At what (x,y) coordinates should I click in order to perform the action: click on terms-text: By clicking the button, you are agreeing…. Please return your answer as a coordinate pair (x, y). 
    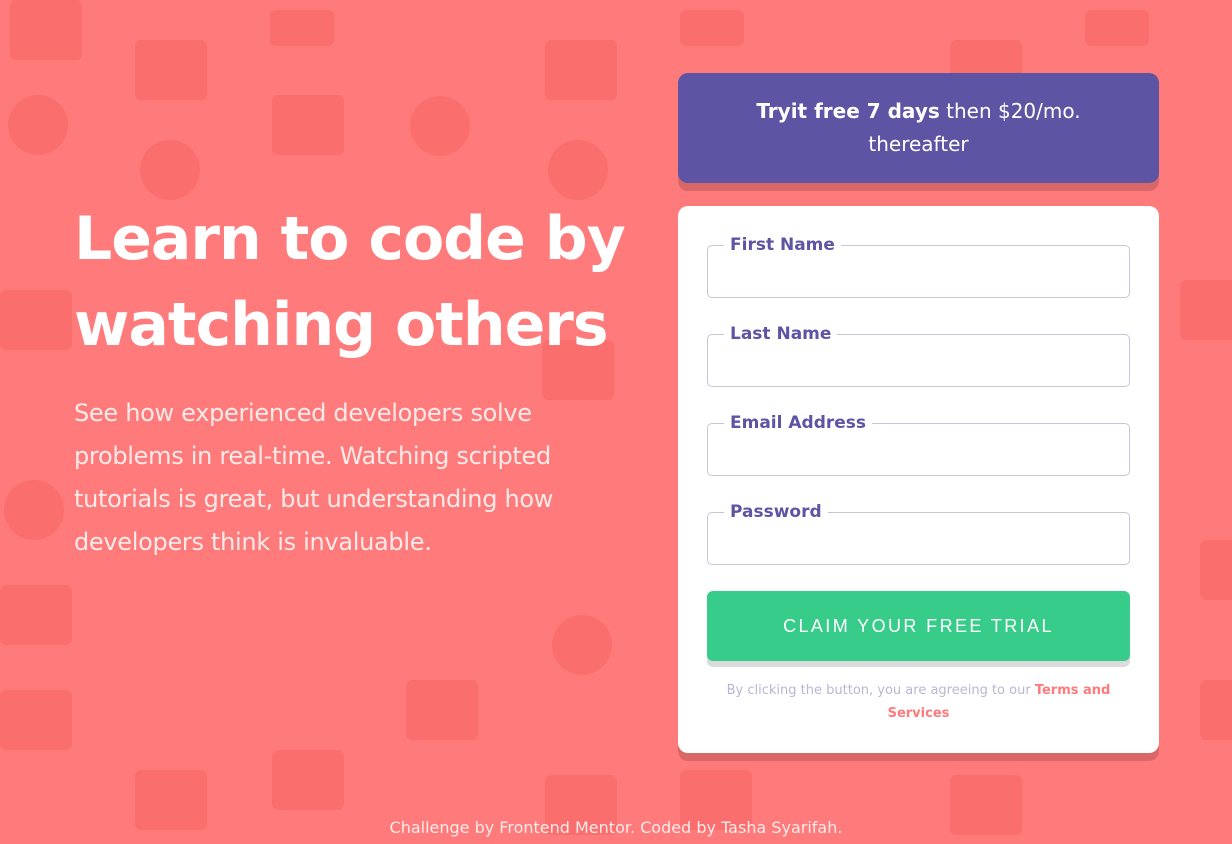
    Looking at the image, I should click on (880, 690).